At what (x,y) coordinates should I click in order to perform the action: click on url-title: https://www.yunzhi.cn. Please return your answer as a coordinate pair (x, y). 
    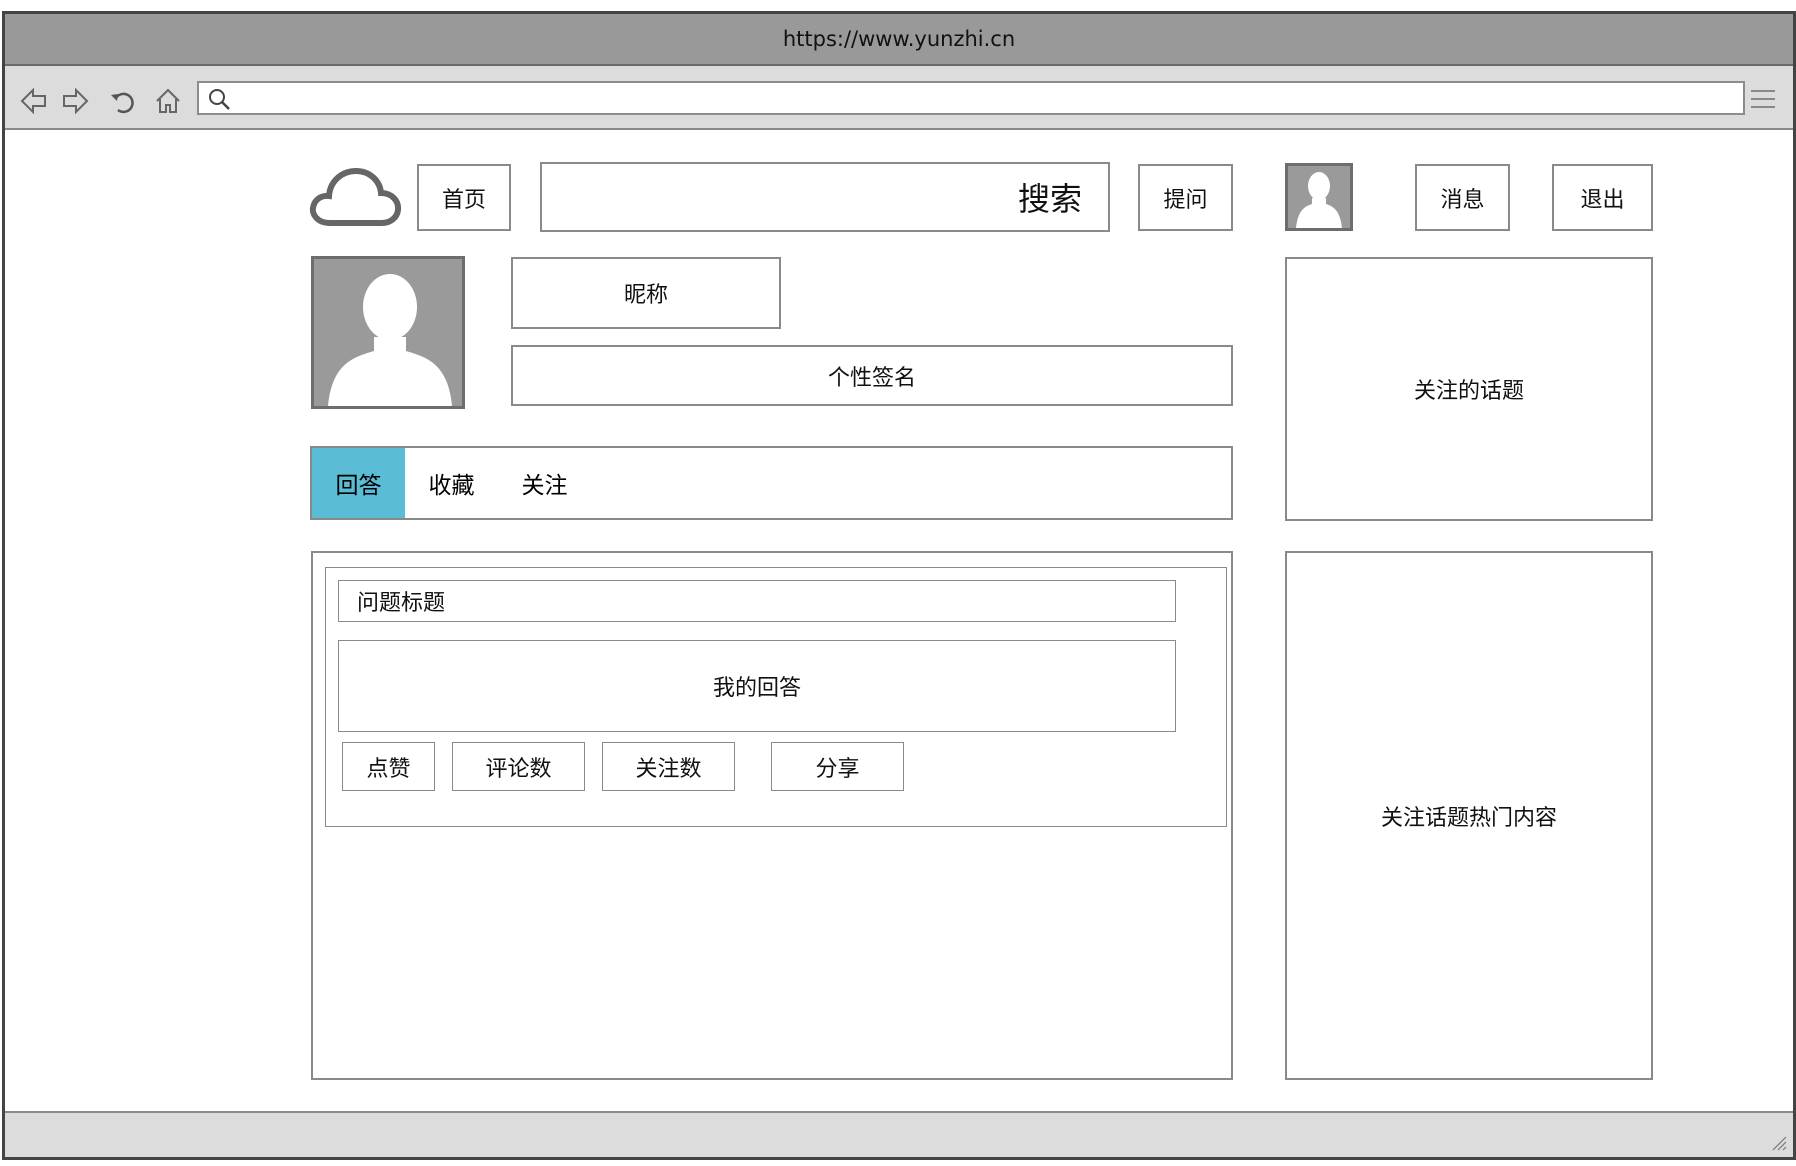
    Looking at the image, I should click on (899, 39).